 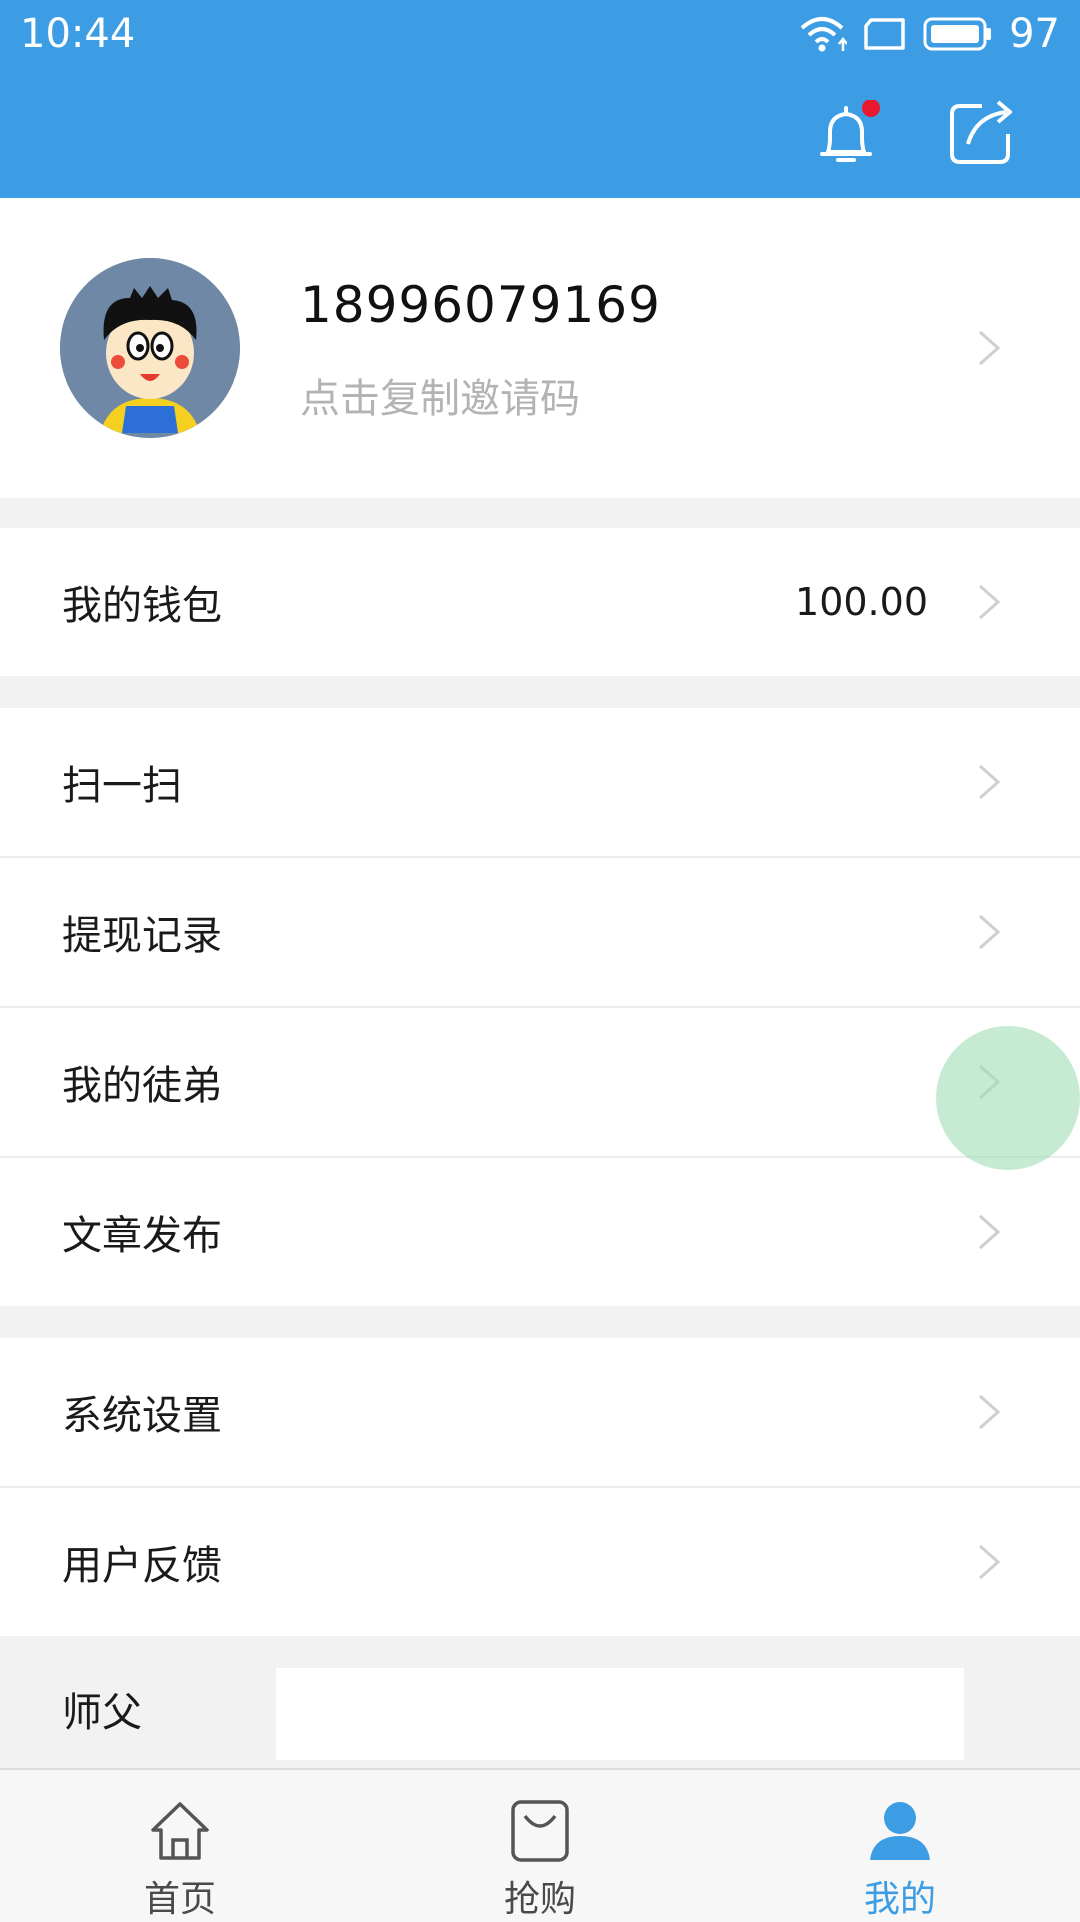 I want to click on top-app-bar: 10:44 97, so click(x=540, y=99).